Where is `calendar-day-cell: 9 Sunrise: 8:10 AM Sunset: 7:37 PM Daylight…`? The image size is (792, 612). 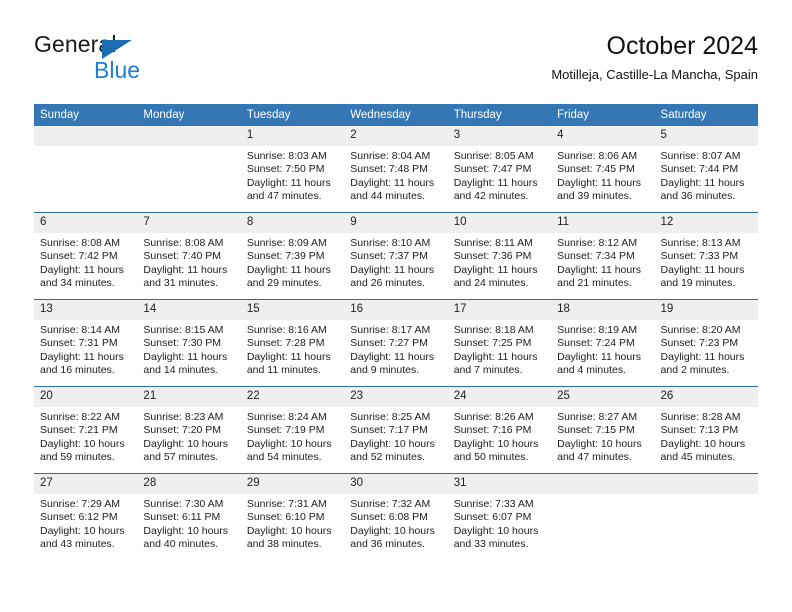
calendar-day-cell: 9 Sunrise: 8:10 AM Sunset: 7:37 PM Daylight… is located at coordinates (396, 256).